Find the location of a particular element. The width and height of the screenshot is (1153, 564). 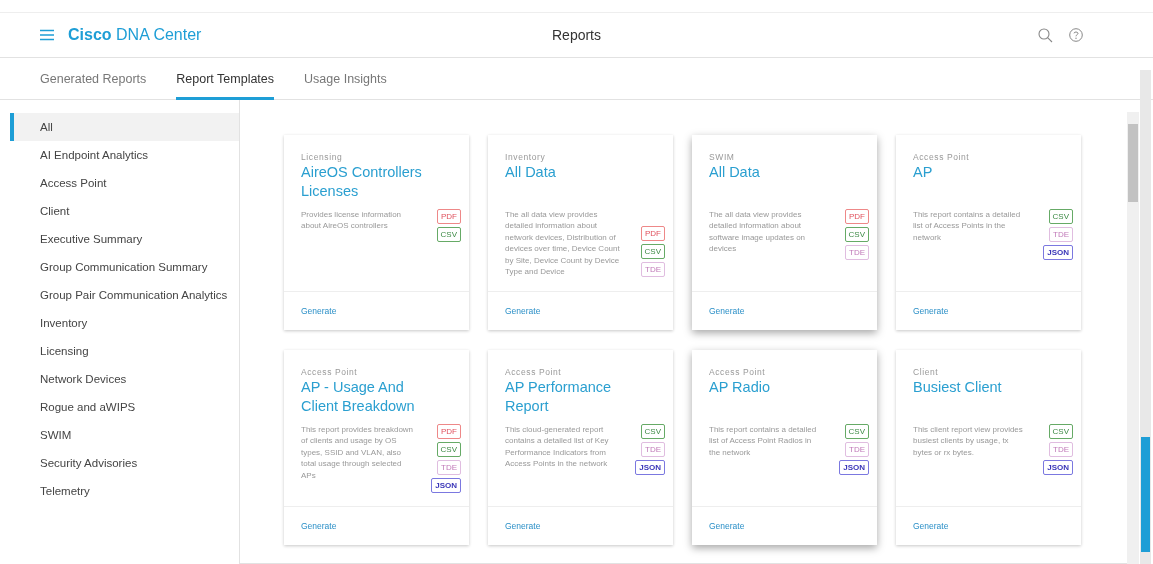

card-title: Busiest Client is located at coordinates (958, 387).